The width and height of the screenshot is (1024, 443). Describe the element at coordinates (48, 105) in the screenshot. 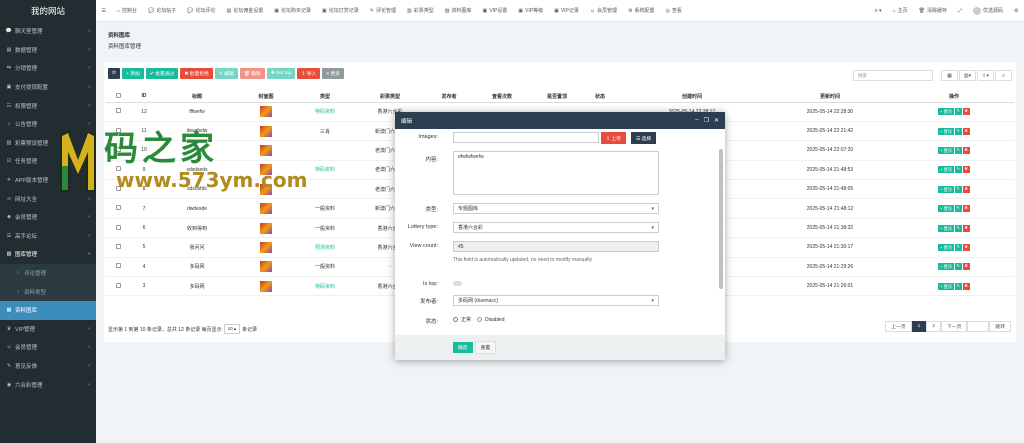

I see `sidebar-item: ☷ 权限管理 ‹` at that location.